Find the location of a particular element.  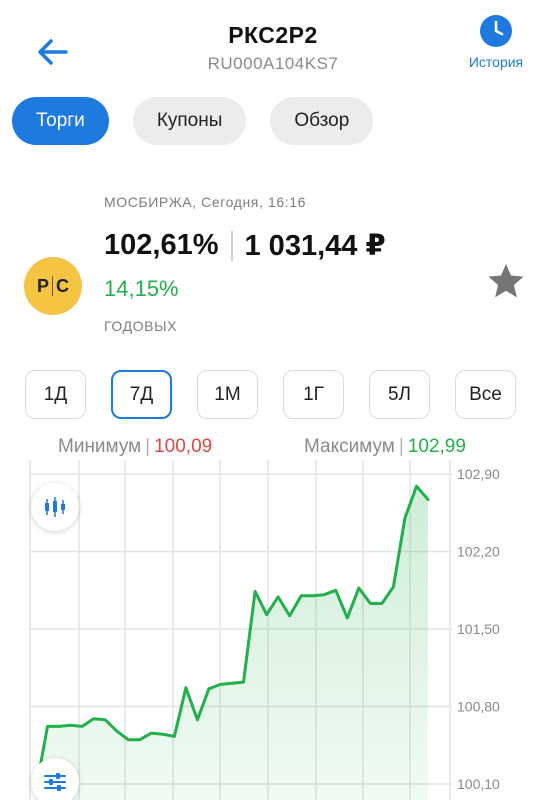

clock-icon is located at coordinates (496, 31).